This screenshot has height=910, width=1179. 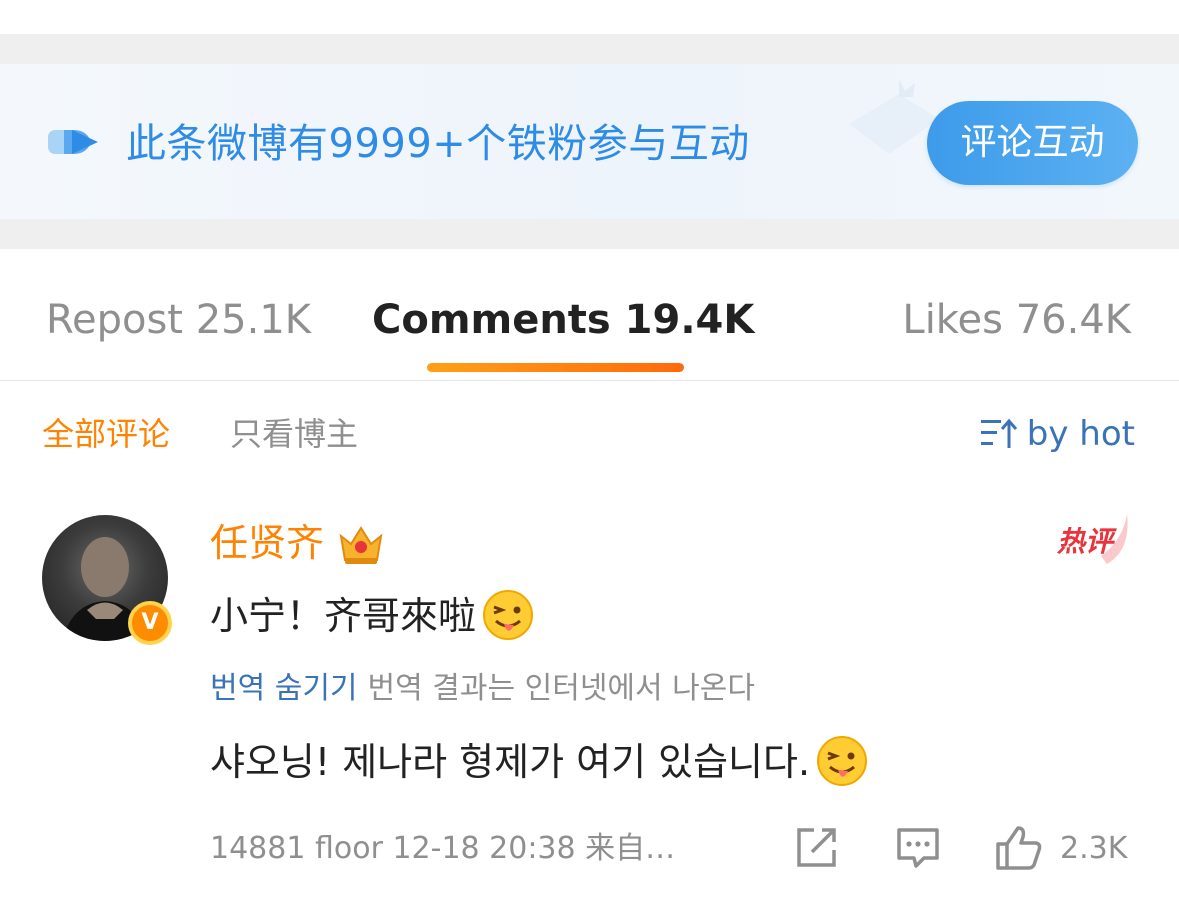 What do you see at coordinates (1019, 848) in the screenshot?
I see `thumbs-up-icon` at bounding box center [1019, 848].